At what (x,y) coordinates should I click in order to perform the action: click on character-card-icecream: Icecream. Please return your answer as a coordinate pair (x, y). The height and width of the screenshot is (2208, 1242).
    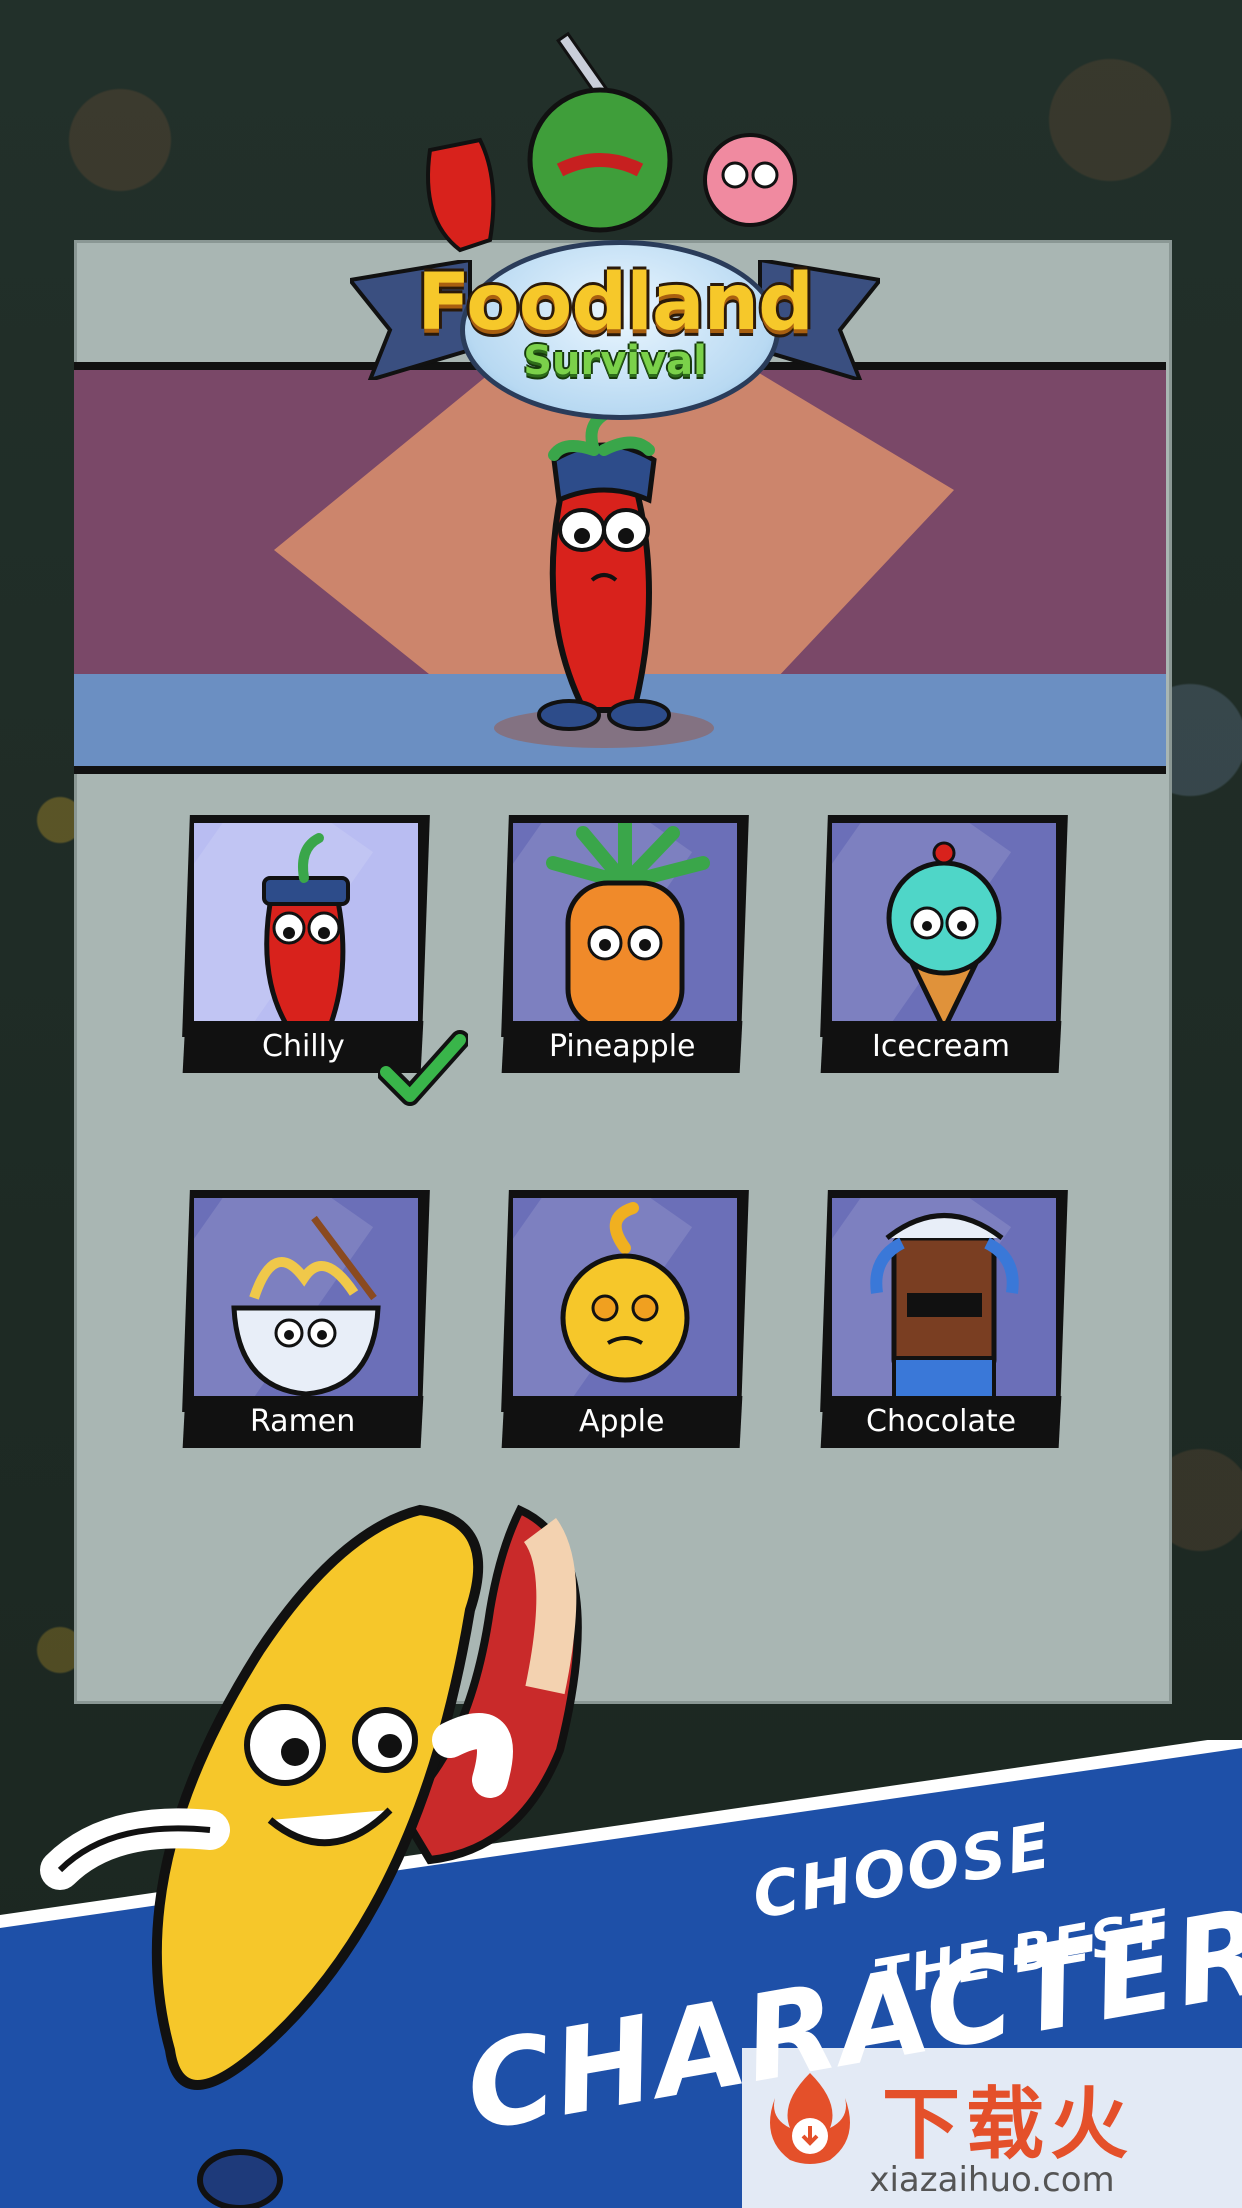
    Looking at the image, I should click on (944, 945).